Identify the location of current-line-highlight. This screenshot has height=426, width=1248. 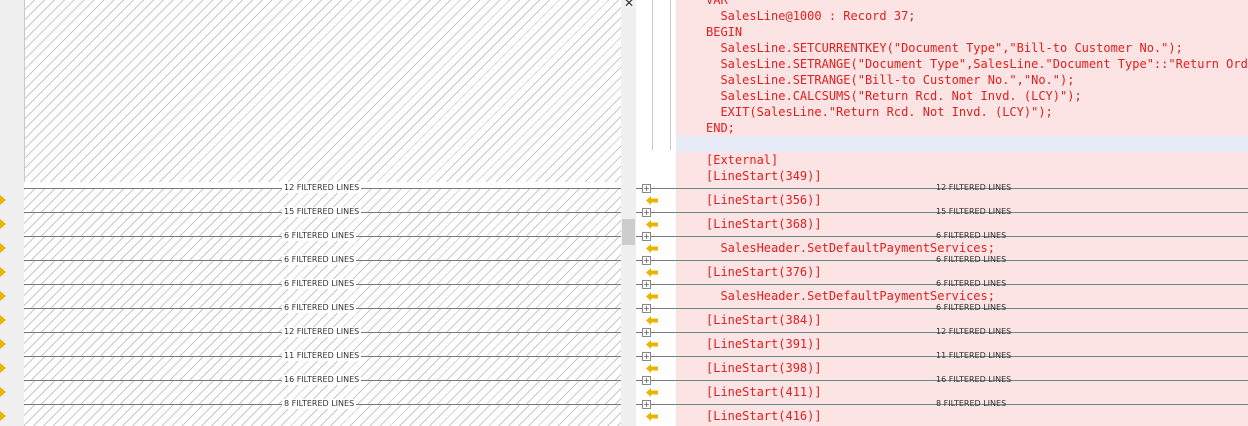
(962, 144).